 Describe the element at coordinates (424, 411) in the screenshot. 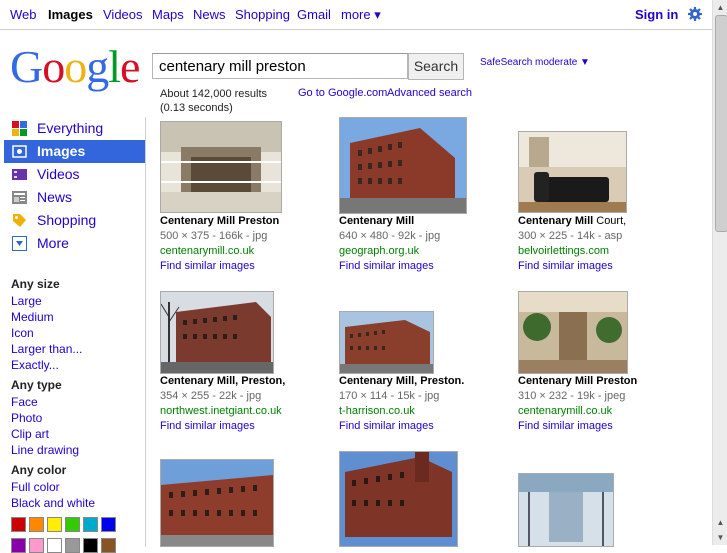

I see `result-site: t-harrison.co.uk` at that location.